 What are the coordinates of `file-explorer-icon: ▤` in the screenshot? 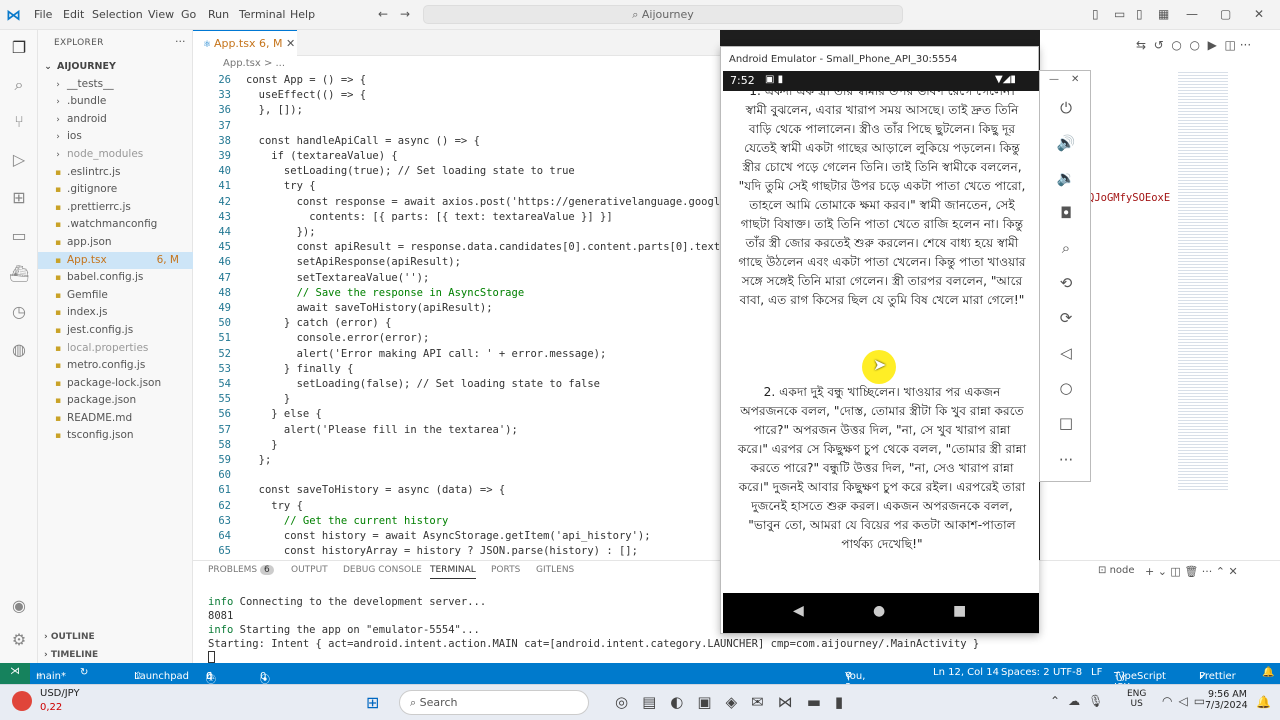 It's located at (656, 702).